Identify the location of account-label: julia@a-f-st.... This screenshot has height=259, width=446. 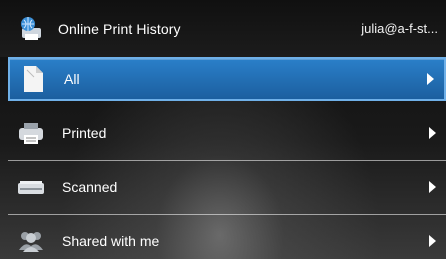
(399, 28).